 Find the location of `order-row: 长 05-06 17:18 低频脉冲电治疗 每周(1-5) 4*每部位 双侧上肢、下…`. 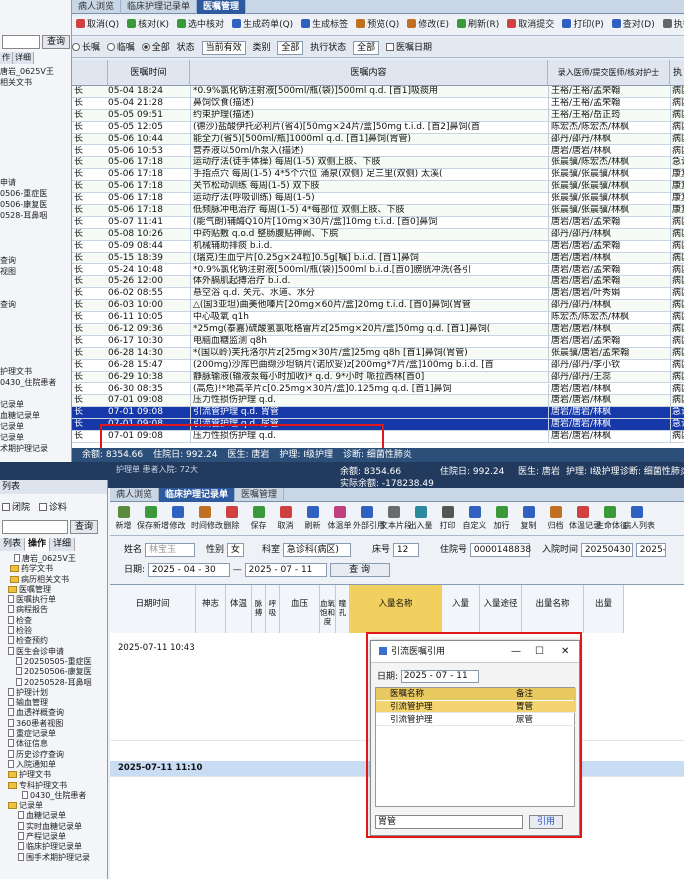

order-row: 长 05-06 17:18 低频脉冲电治疗 每周(1-5) 4*每部位 双侧上肢、下… is located at coordinates (378, 211).